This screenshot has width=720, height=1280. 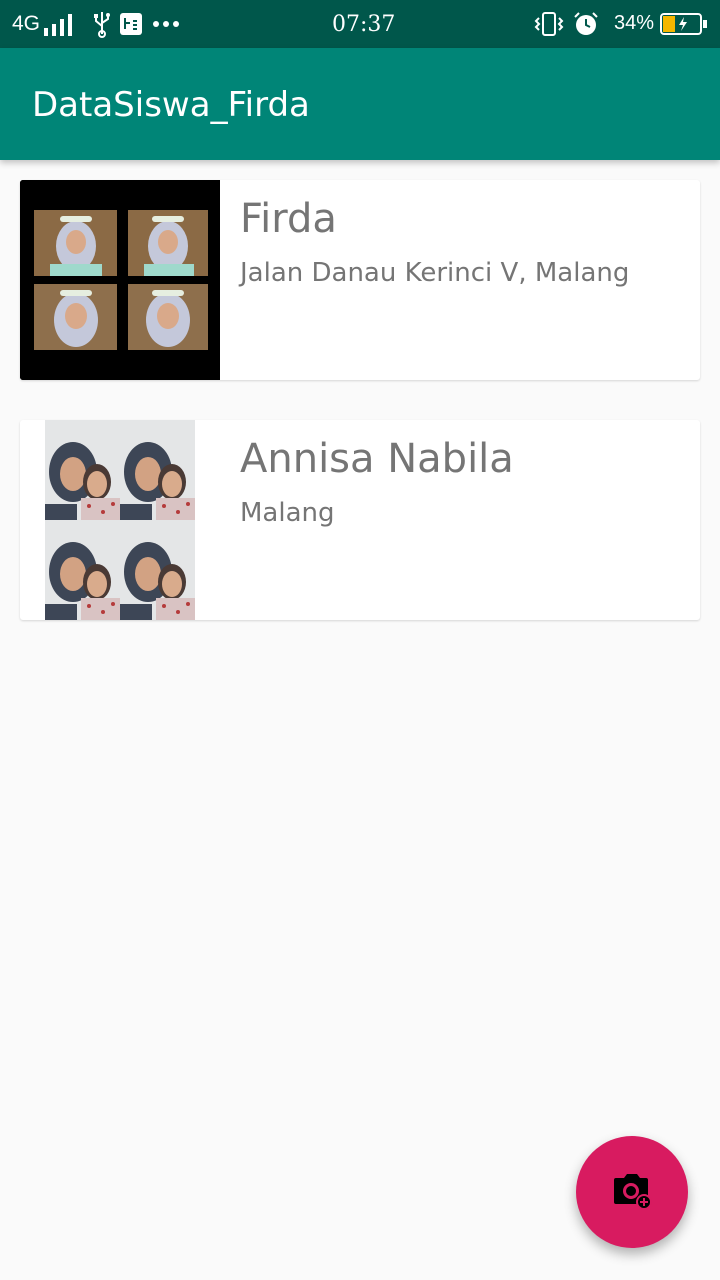 What do you see at coordinates (26, 23) in the screenshot?
I see `network-type: 4G` at bounding box center [26, 23].